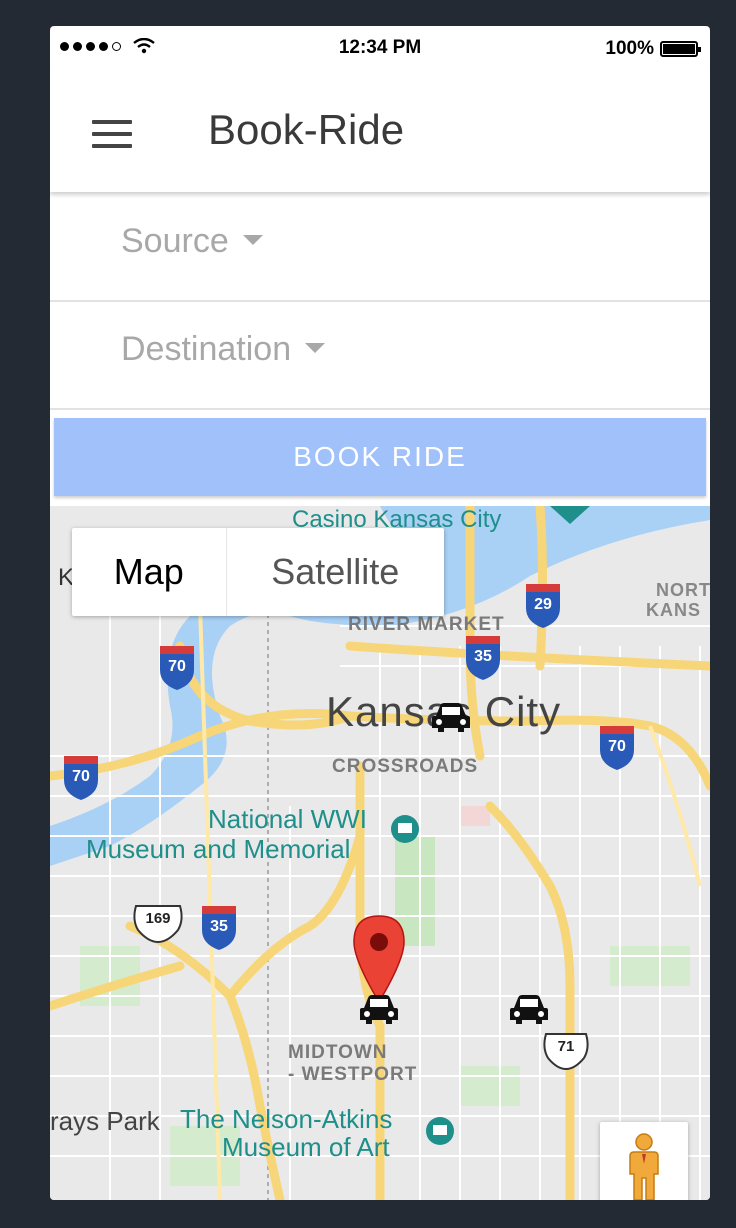 Image resolution: width=736 pixels, height=1228 pixels. Describe the element at coordinates (206, 349) in the screenshot. I see `destination-label: Destination` at that location.